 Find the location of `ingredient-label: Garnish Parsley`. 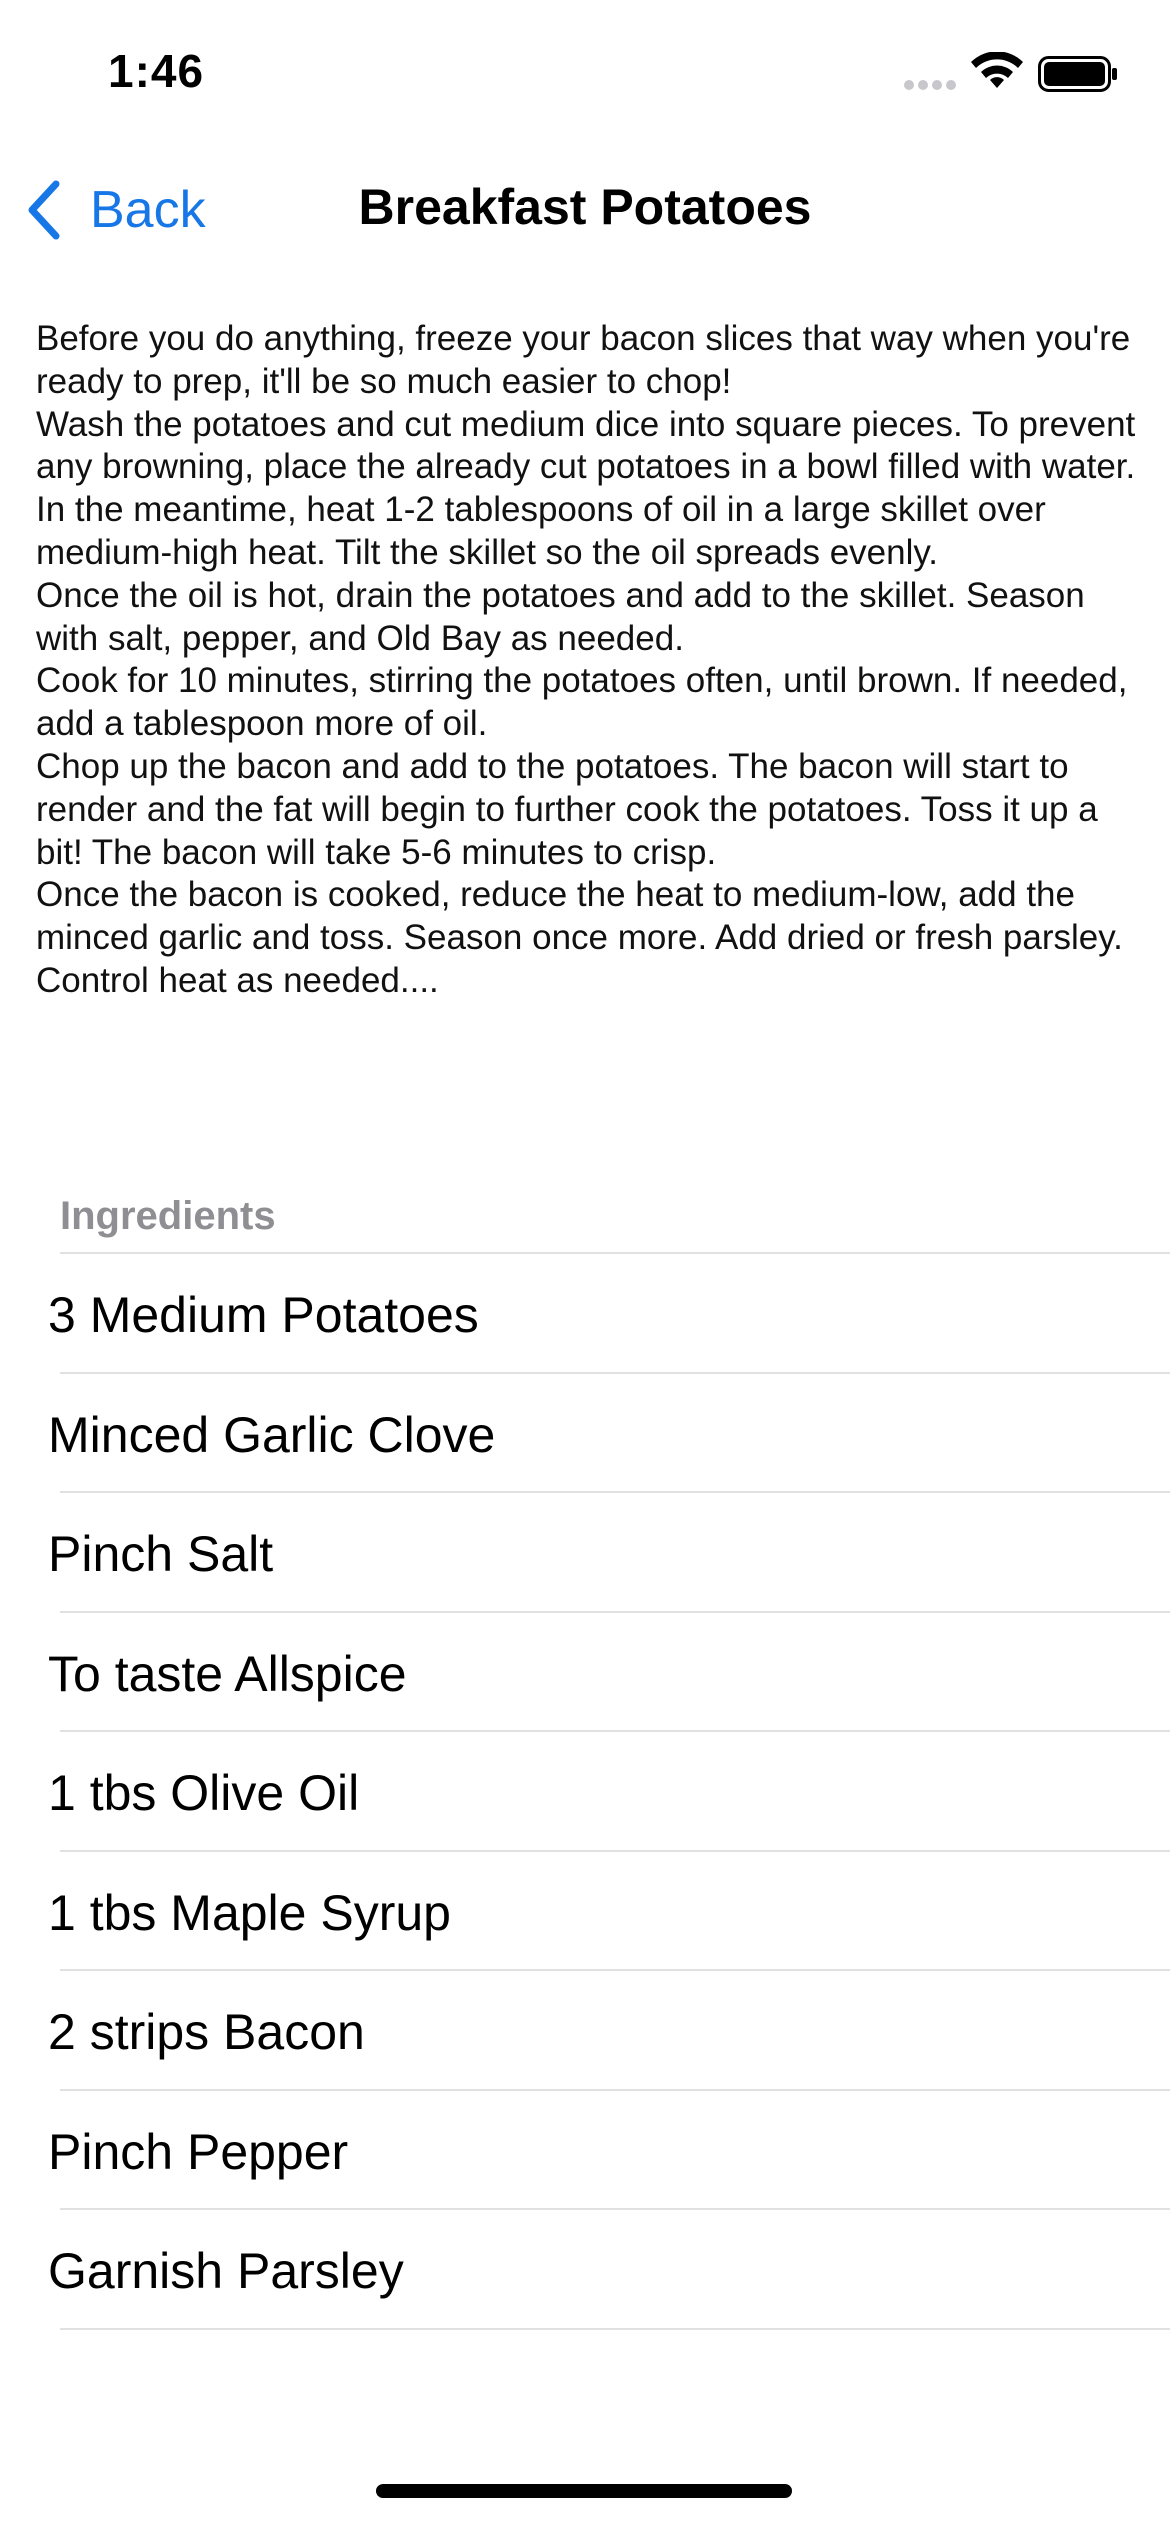

ingredient-label: Garnish Parsley is located at coordinates (226, 2271).